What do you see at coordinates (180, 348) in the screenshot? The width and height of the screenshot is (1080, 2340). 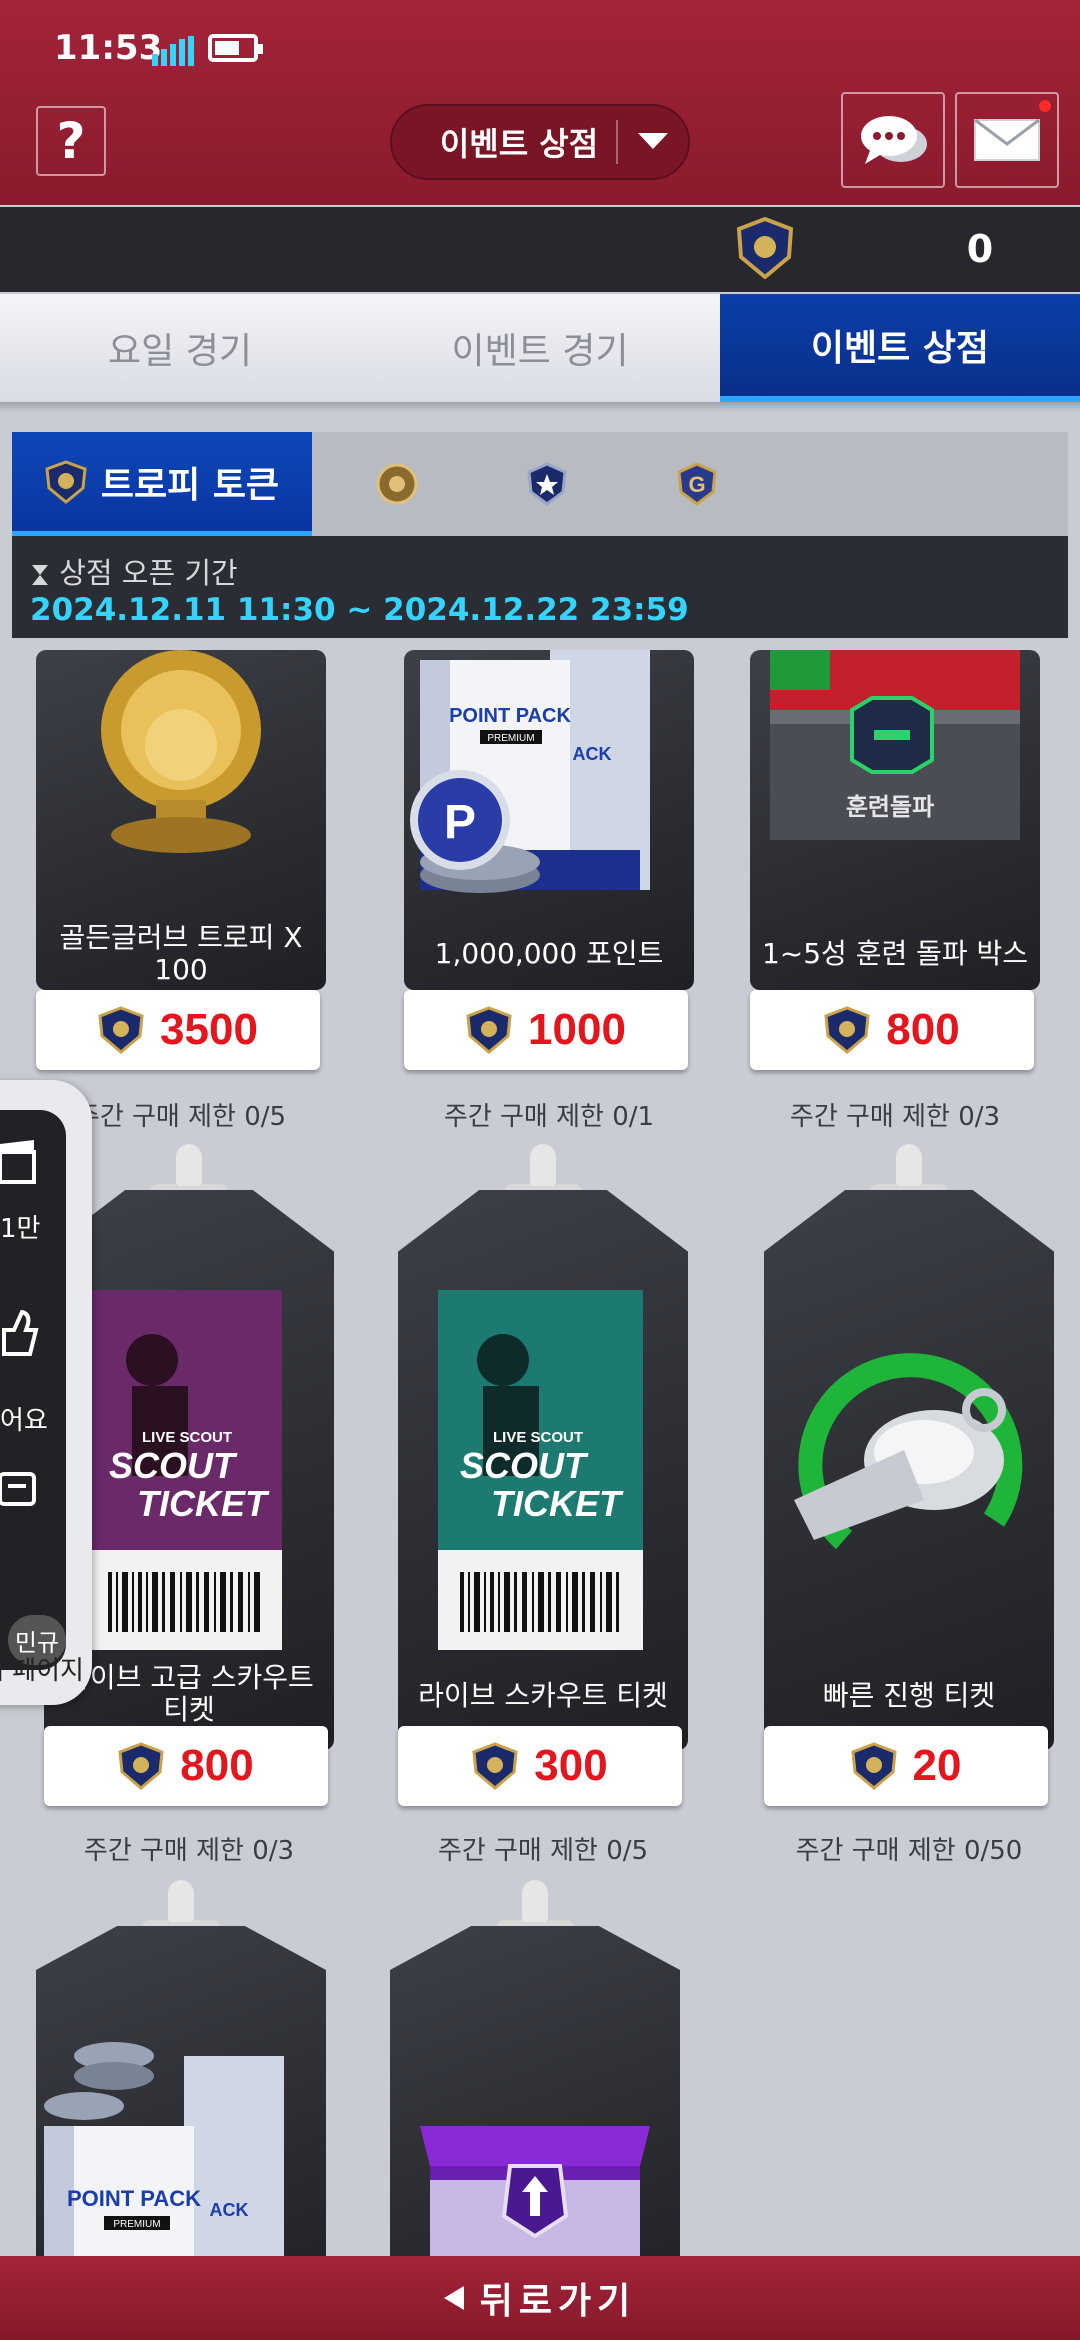 I see `tab-day-game: 요일 경기` at bounding box center [180, 348].